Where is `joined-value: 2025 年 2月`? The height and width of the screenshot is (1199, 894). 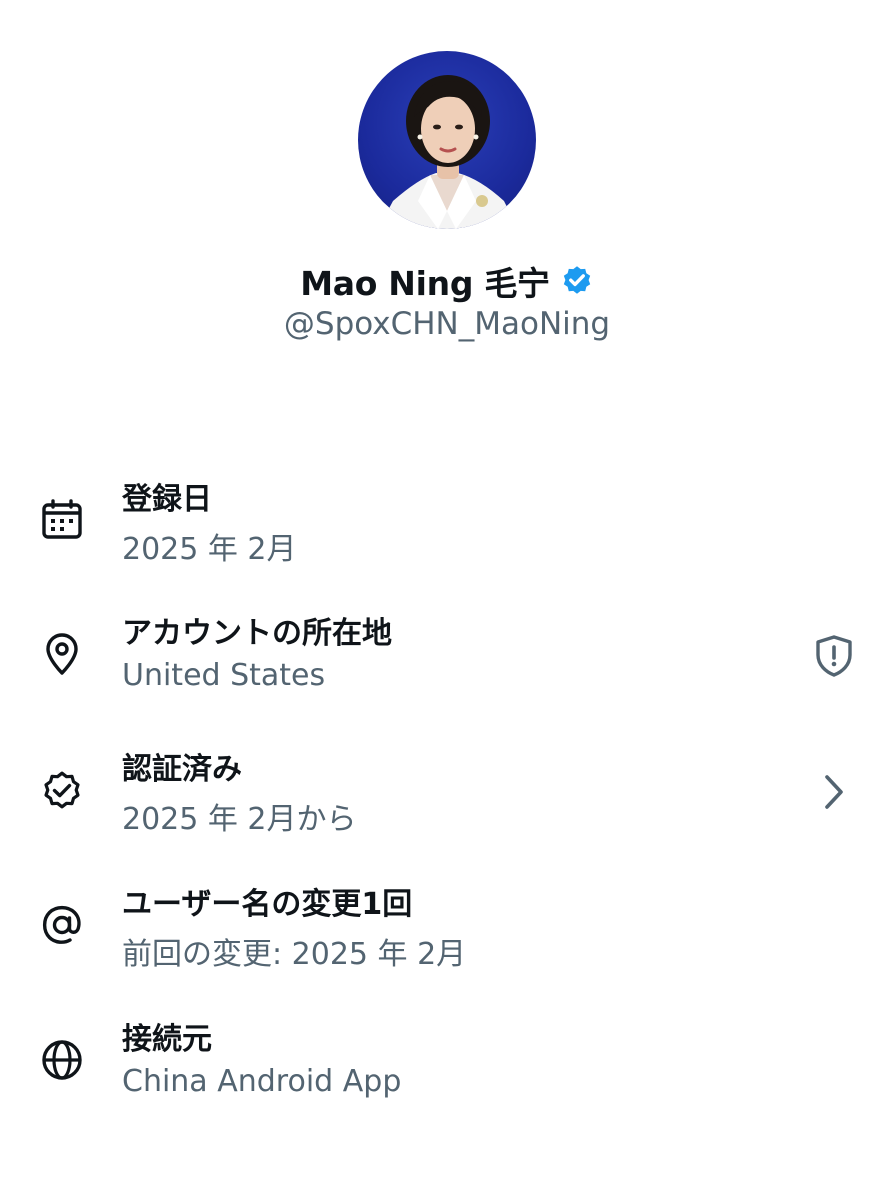
joined-value: 2025 年 2月 is located at coordinates (209, 549).